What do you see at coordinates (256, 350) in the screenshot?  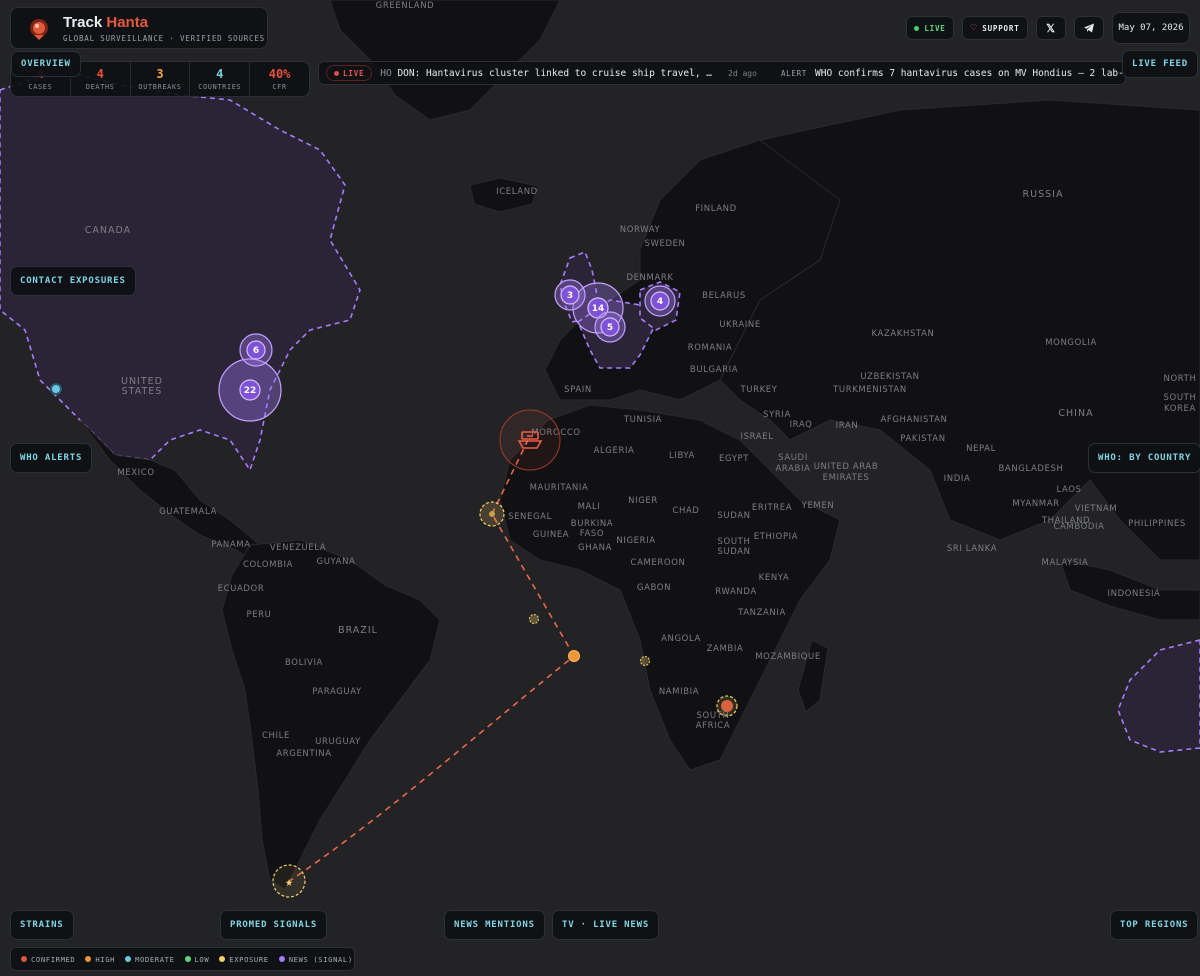 I see `cluster-us-northeast: 6` at bounding box center [256, 350].